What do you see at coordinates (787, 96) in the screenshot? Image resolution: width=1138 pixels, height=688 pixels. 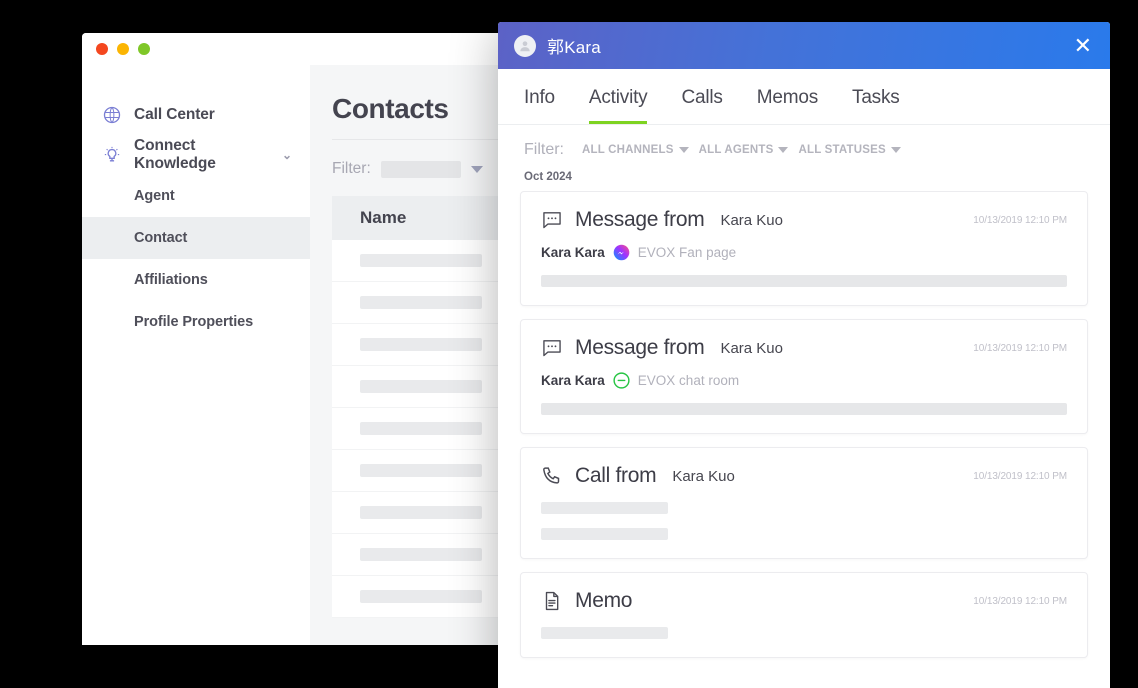 I see `tab-memos: Memos` at bounding box center [787, 96].